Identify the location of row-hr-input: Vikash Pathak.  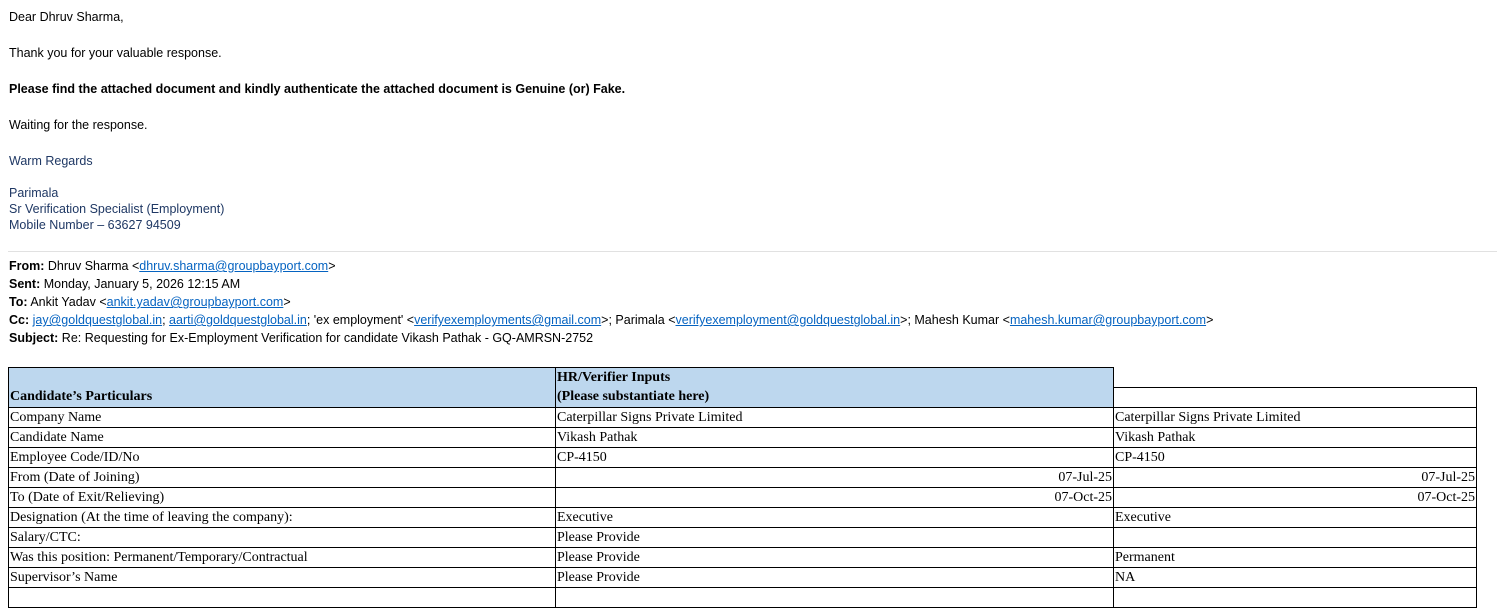
(834, 437).